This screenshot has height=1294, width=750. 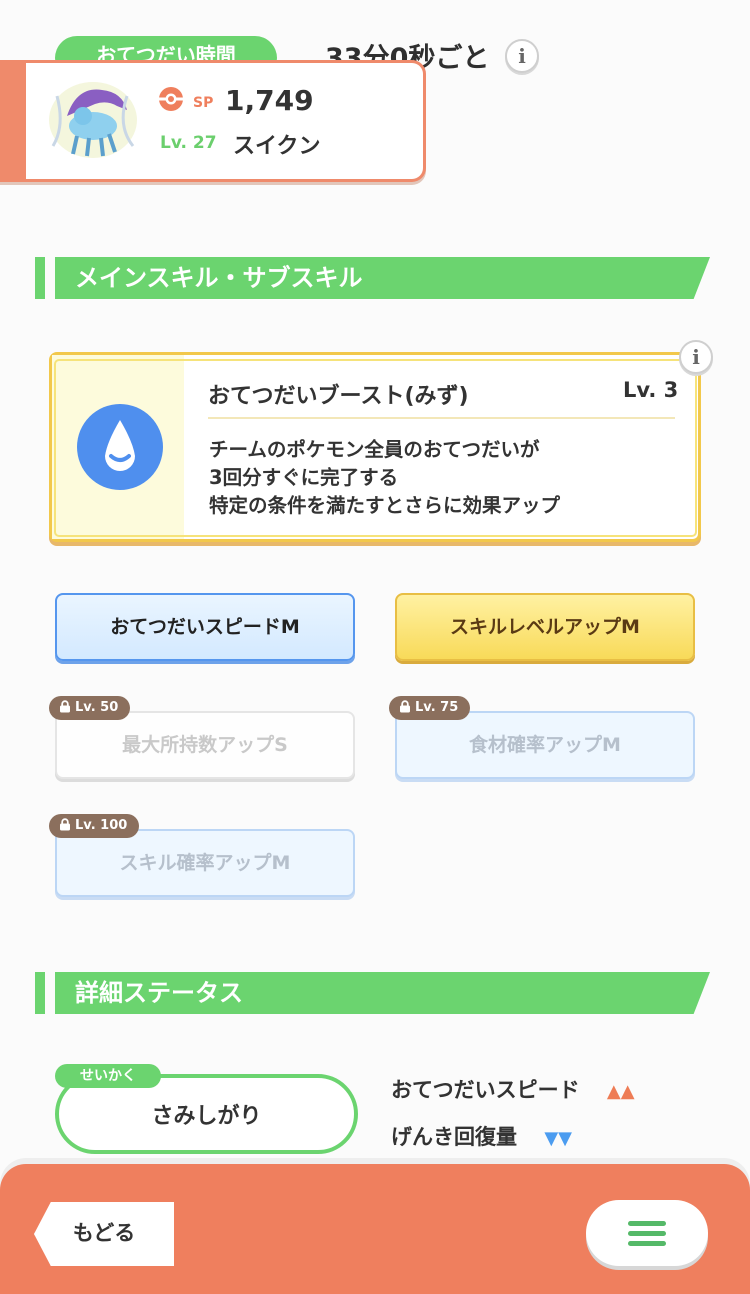 I want to click on pokemon-level: Lv. 27, so click(x=188, y=143).